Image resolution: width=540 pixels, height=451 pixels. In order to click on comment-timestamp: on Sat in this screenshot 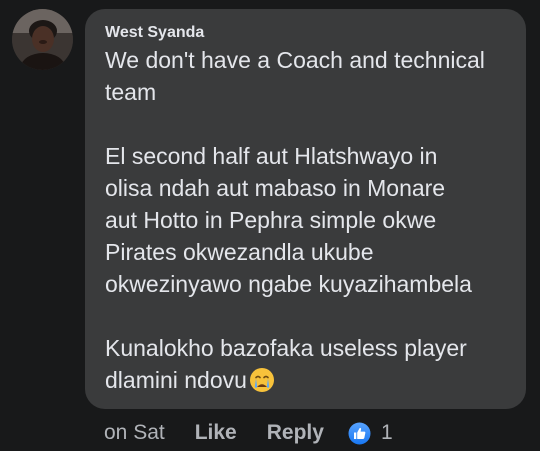, I will do `click(134, 433)`.